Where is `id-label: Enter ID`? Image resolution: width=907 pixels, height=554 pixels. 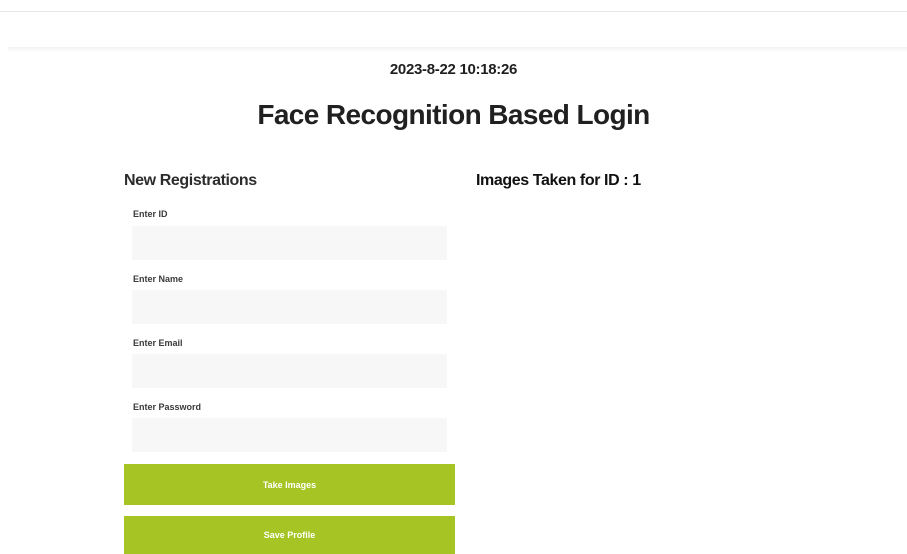
id-label: Enter ID is located at coordinates (150, 214).